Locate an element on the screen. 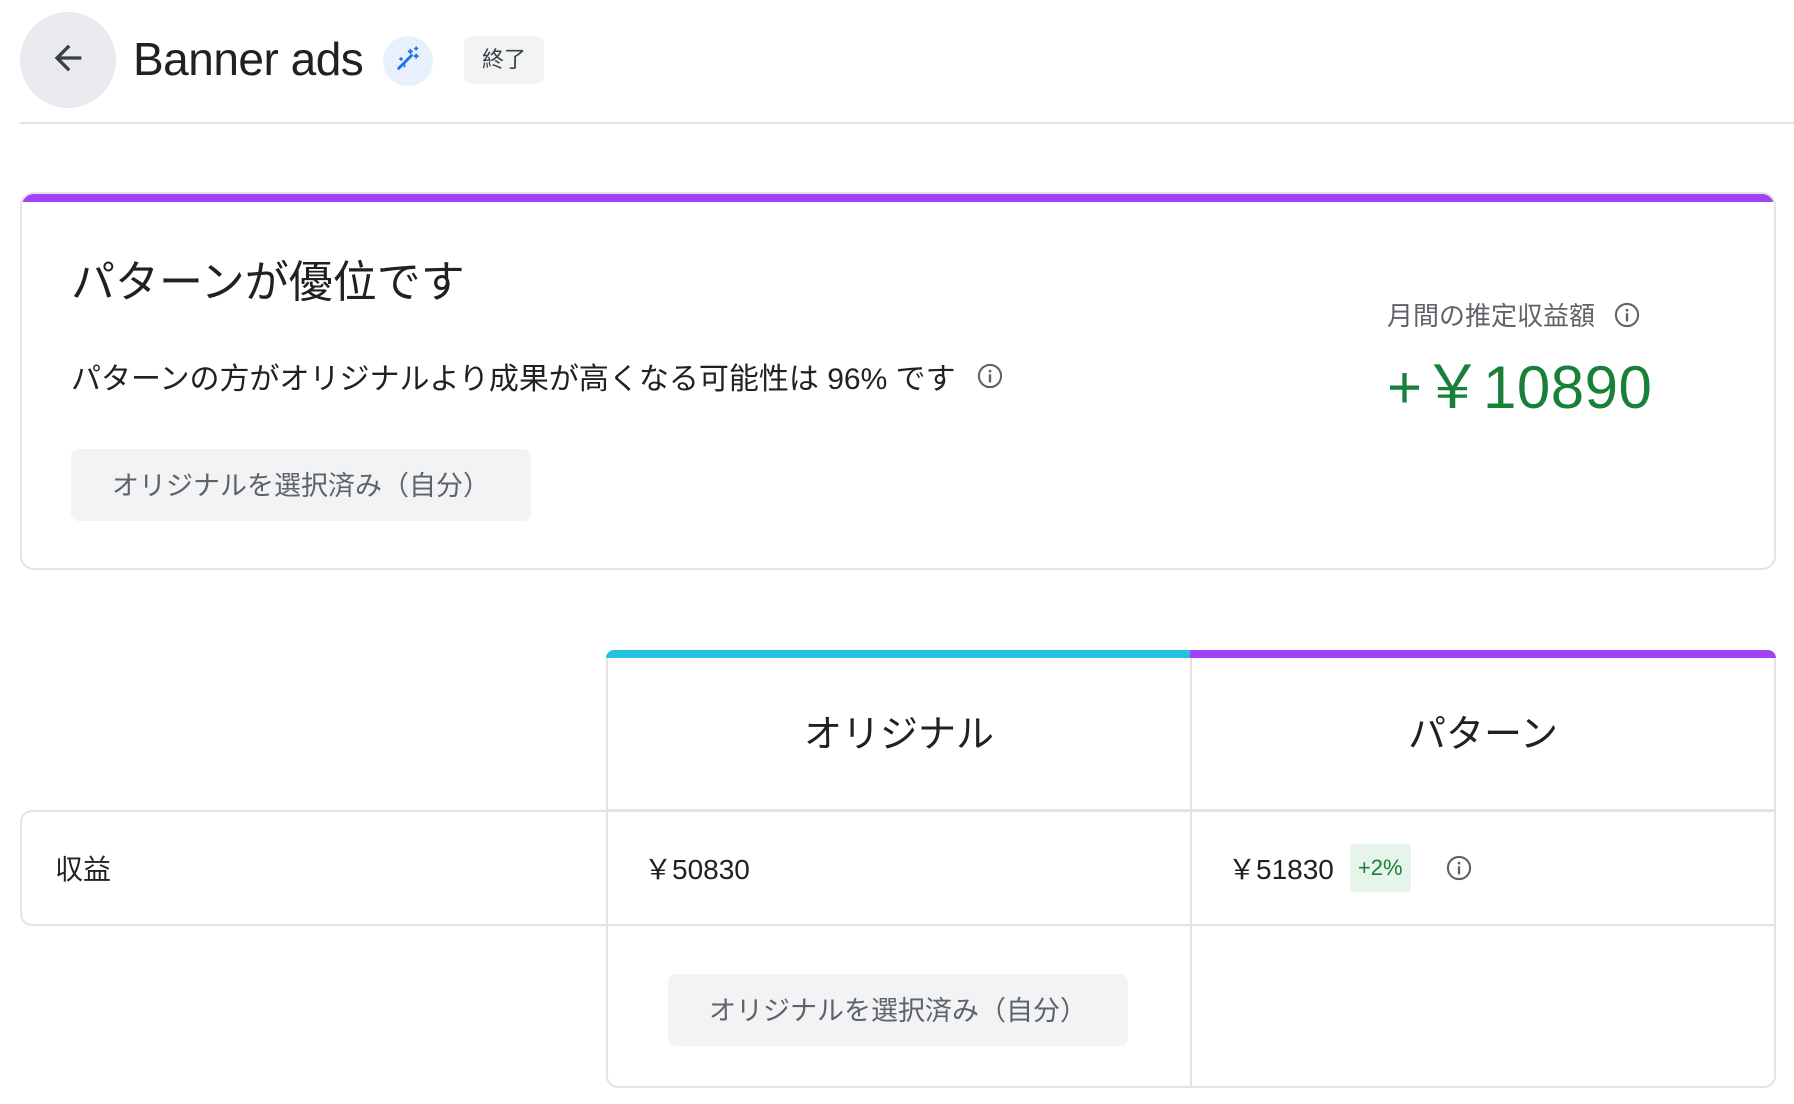  cell-pattern-revenue: ￥51830 +2% is located at coordinates (1483, 868).